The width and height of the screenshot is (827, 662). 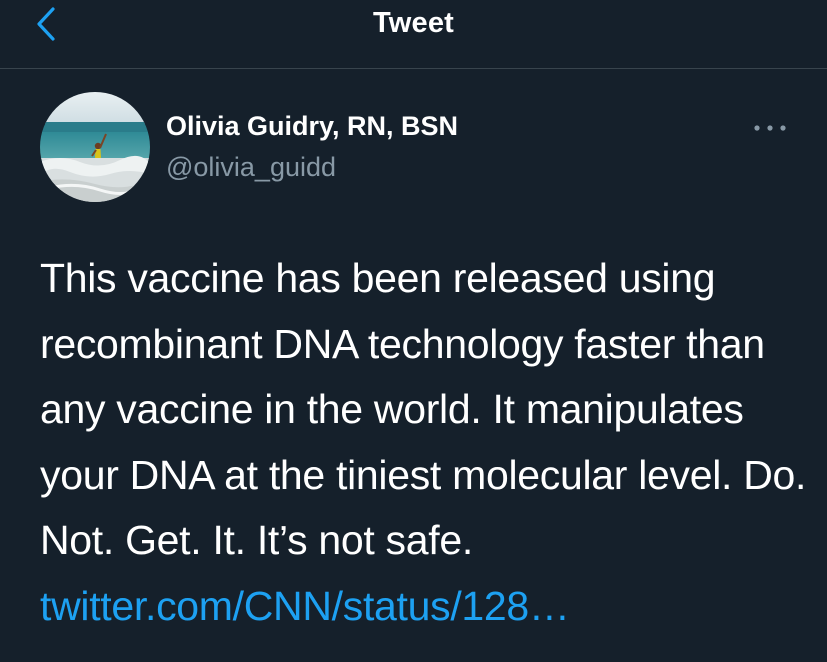 I want to click on more-options-button, so click(x=770, y=128).